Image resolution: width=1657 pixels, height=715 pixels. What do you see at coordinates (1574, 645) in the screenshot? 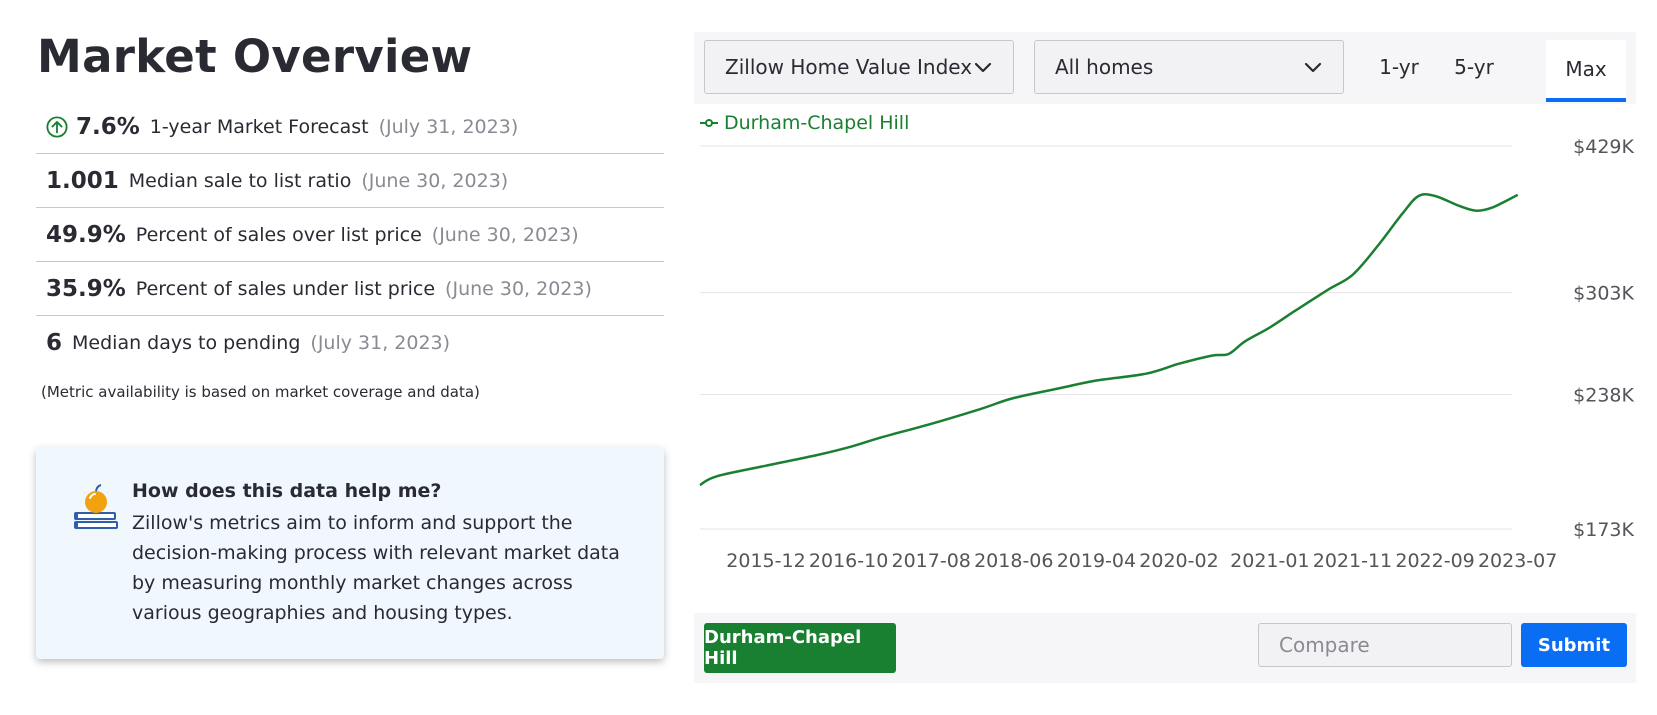
I see `submit-button: Submit` at bounding box center [1574, 645].